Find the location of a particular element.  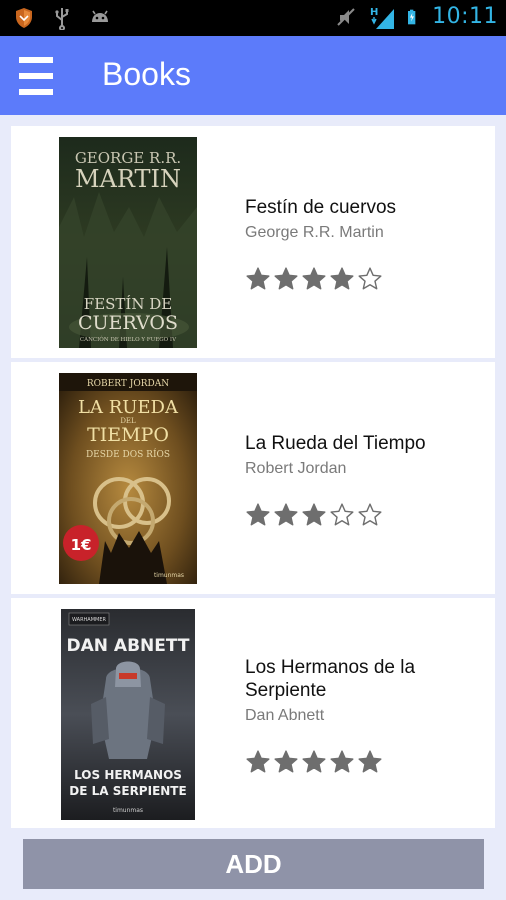

usb-icon is located at coordinates (62, 19).